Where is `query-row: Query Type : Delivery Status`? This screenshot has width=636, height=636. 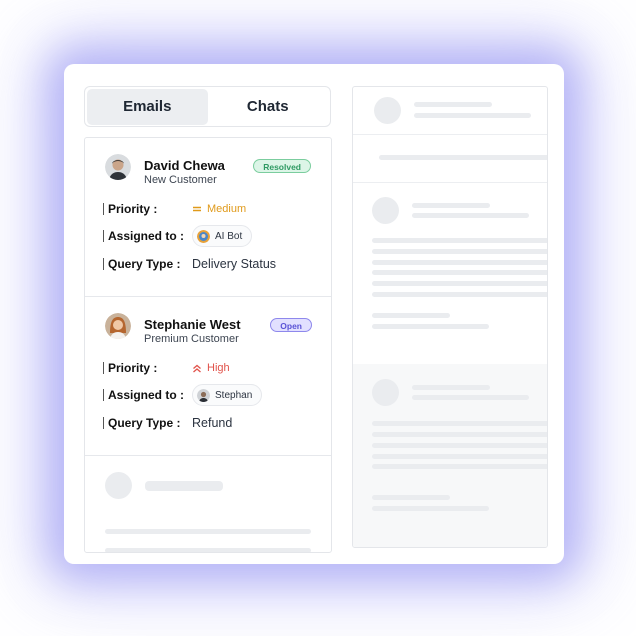
query-row: Query Type : Delivery Status is located at coordinates (189, 264).